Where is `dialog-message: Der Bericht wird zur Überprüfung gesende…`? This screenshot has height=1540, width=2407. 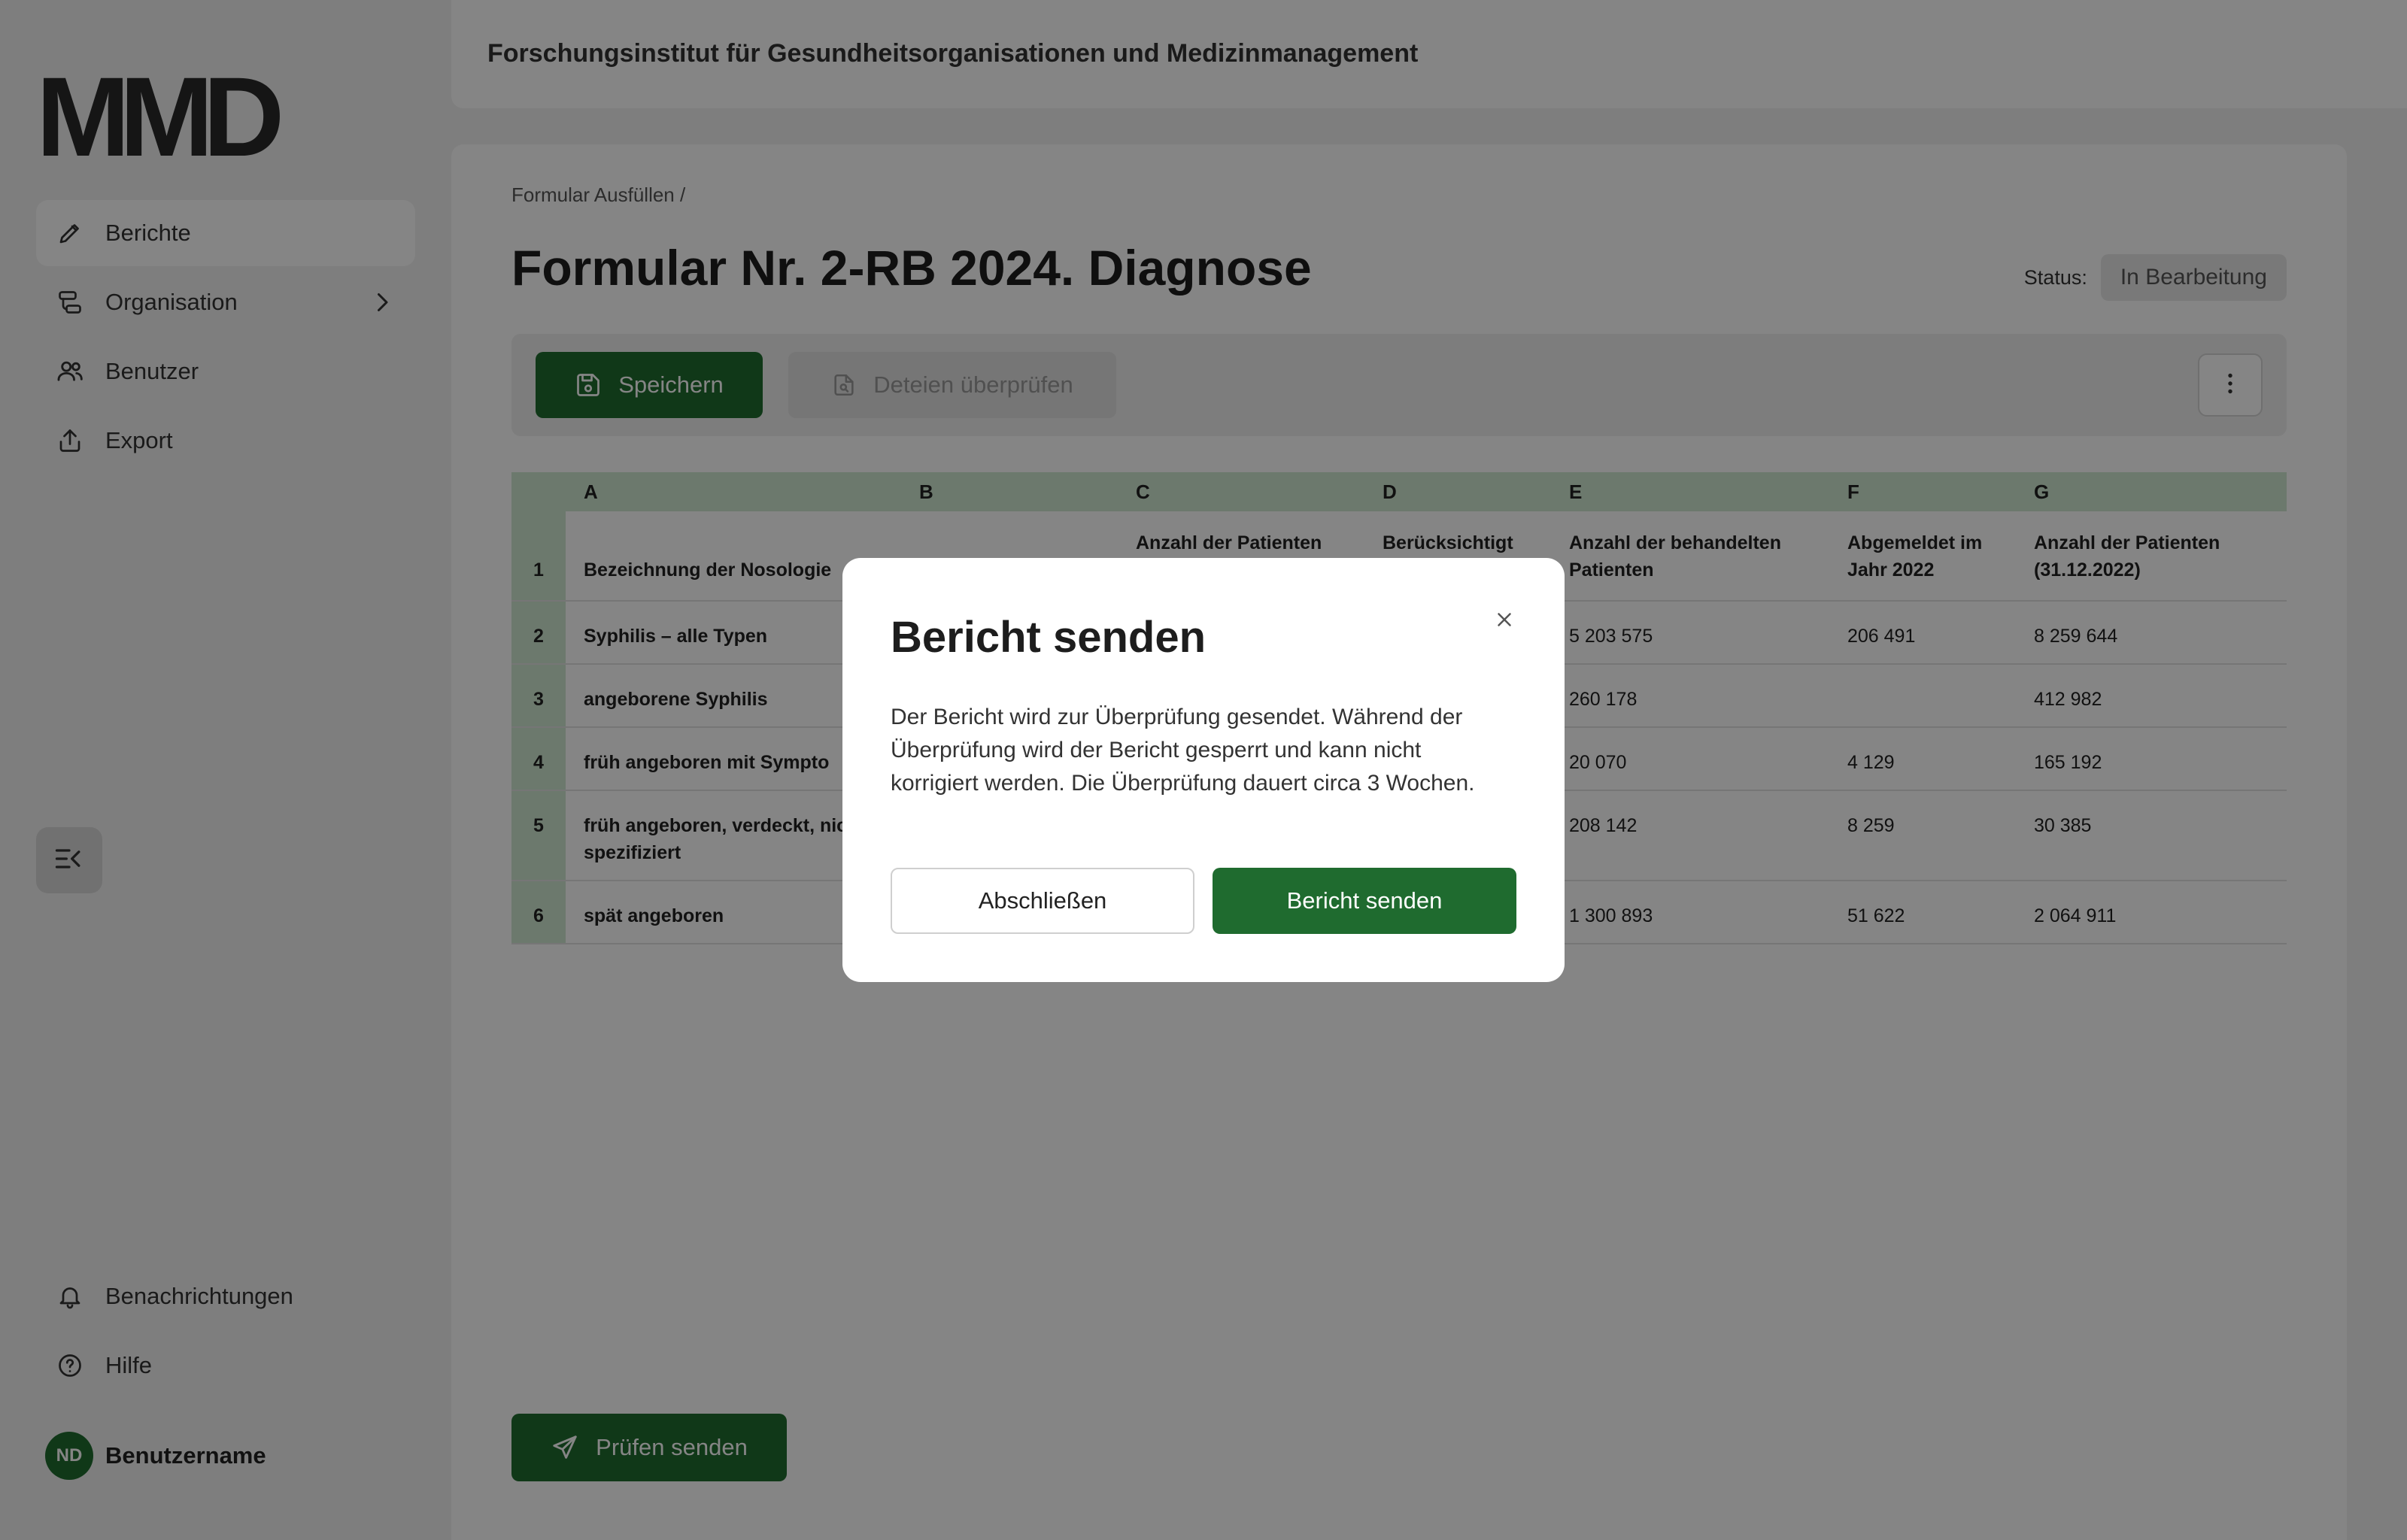 dialog-message: Der Bericht wird zur Überprüfung gesende… is located at coordinates (1183, 750).